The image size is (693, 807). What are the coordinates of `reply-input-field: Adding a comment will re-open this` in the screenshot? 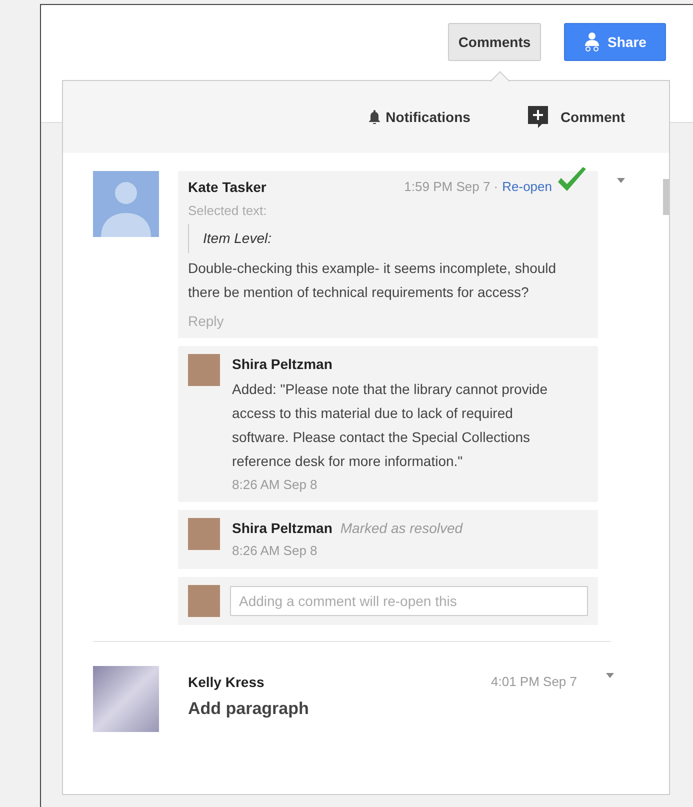 It's located at (409, 601).